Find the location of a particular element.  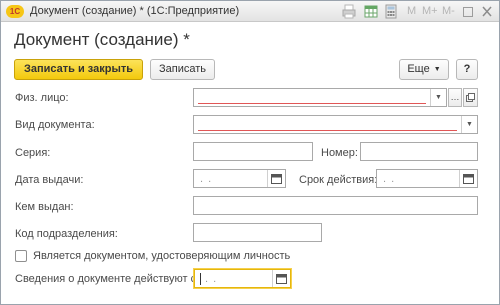

app-logo: 1С is located at coordinates (15, 11).